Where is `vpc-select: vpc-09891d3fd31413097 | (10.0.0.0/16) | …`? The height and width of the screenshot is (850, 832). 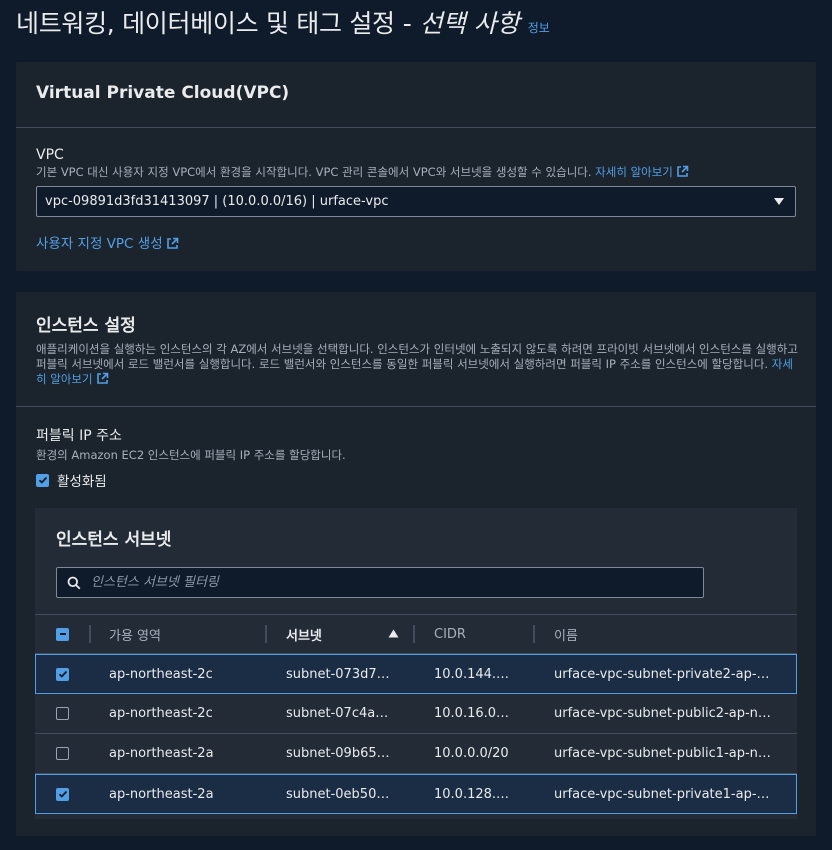 vpc-select: vpc-09891d3fd31413097 | (10.0.0.0/16) | … is located at coordinates (416, 201).